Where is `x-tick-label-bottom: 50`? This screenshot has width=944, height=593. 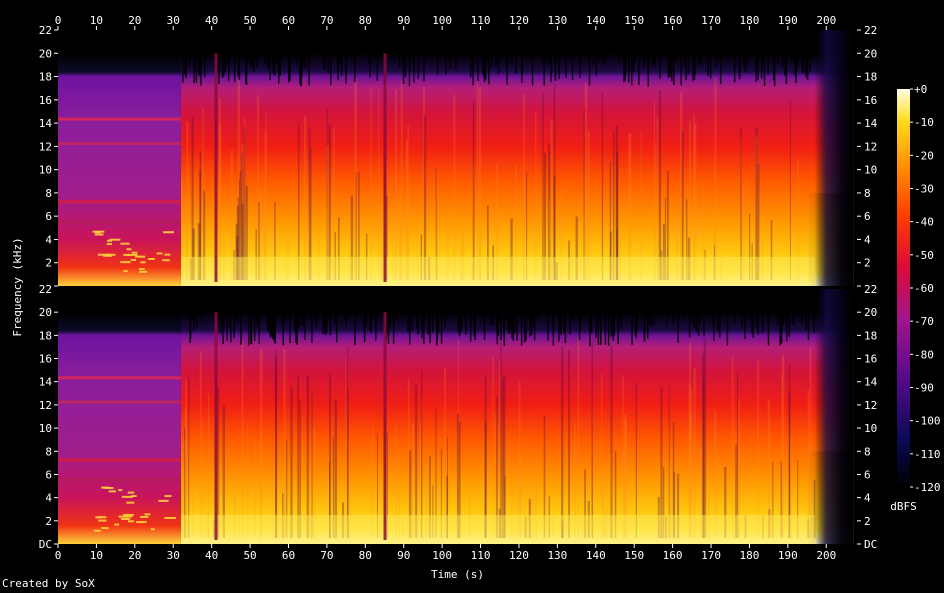
x-tick-label-bottom: 50 is located at coordinates (249, 555).